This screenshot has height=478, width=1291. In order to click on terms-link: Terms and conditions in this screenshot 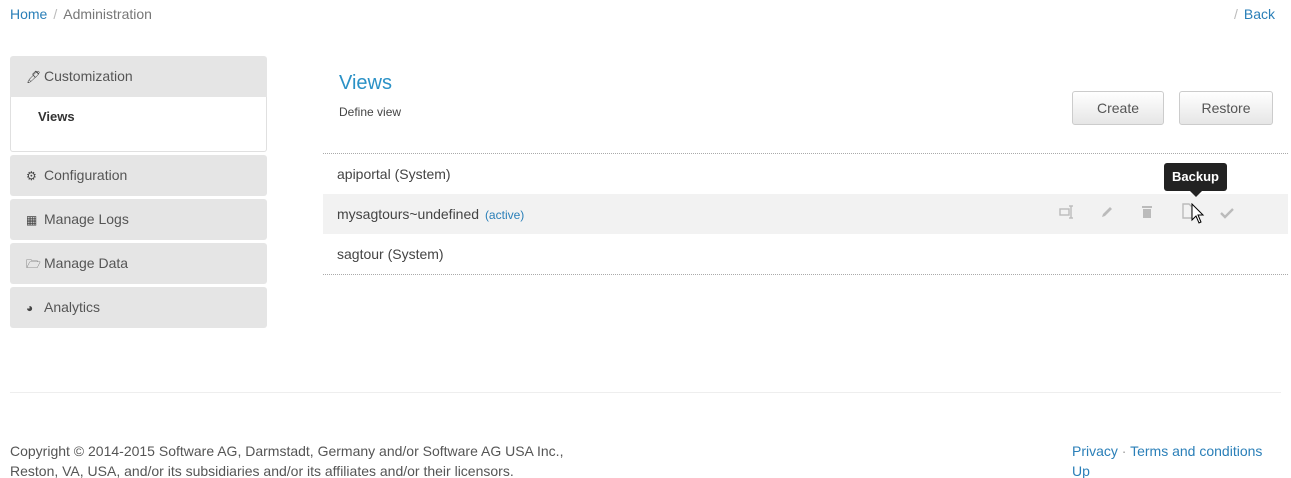, I will do `click(1196, 451)`.